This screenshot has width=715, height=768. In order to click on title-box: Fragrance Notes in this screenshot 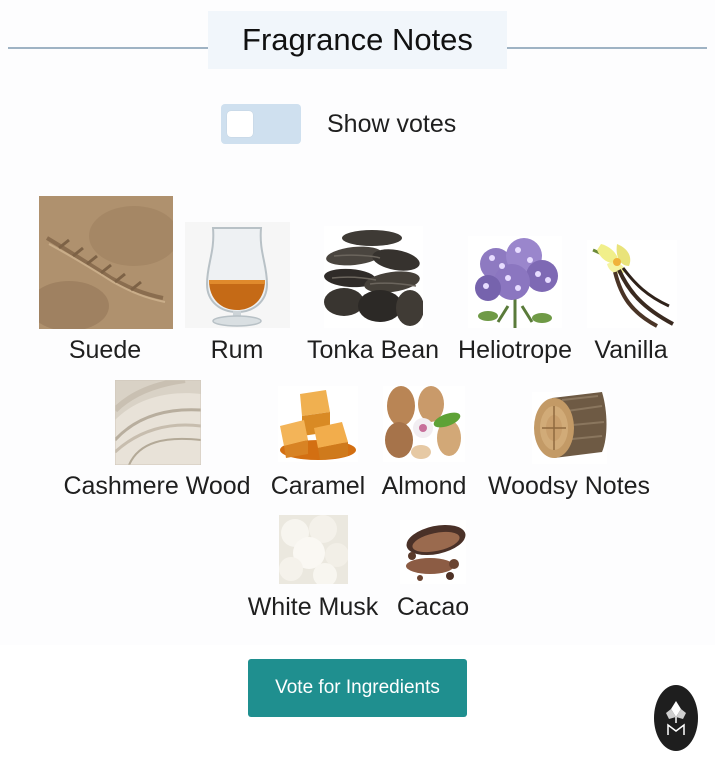, I will do `click(357, 40)`.